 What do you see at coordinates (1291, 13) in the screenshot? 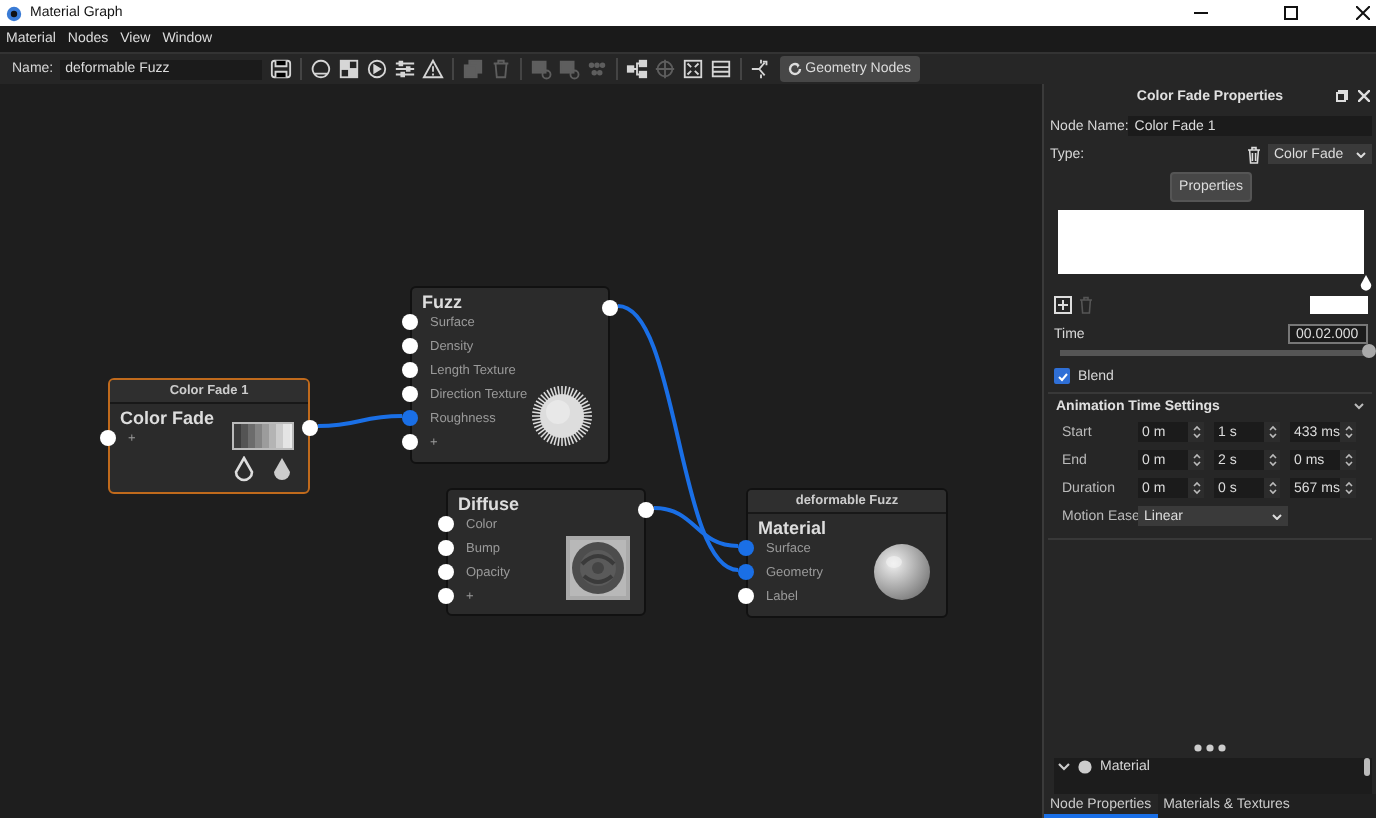
I see `maximize-icon` at bounding box center [1291, 13].